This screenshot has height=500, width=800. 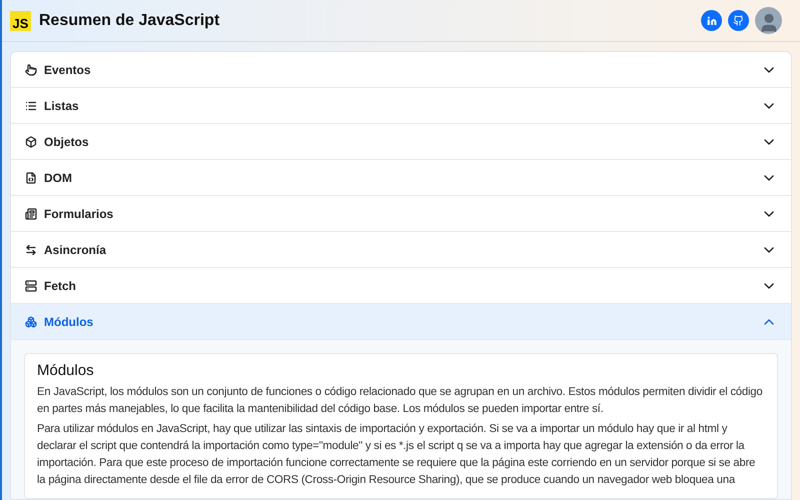 I want to click on github-link, so click(x=738, y=20).